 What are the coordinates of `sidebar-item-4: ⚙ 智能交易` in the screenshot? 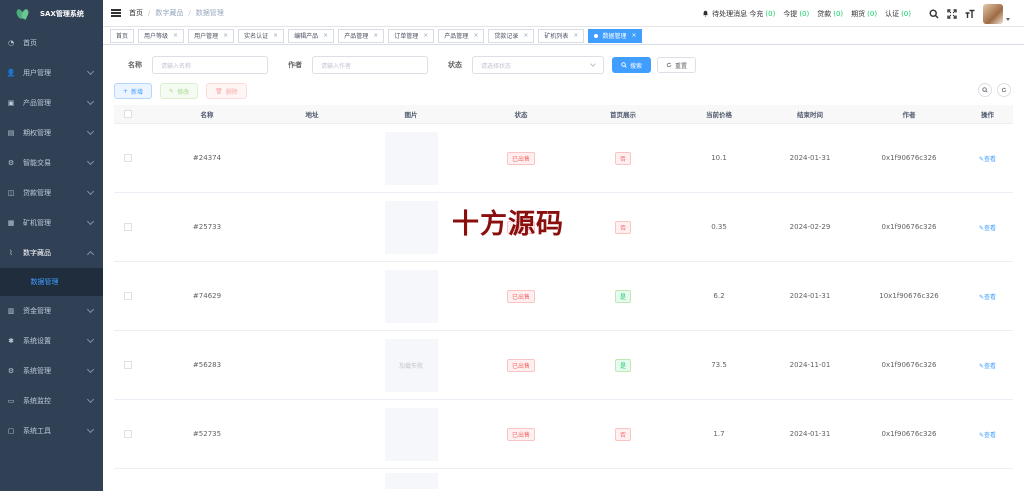 It's located at (51, 163).